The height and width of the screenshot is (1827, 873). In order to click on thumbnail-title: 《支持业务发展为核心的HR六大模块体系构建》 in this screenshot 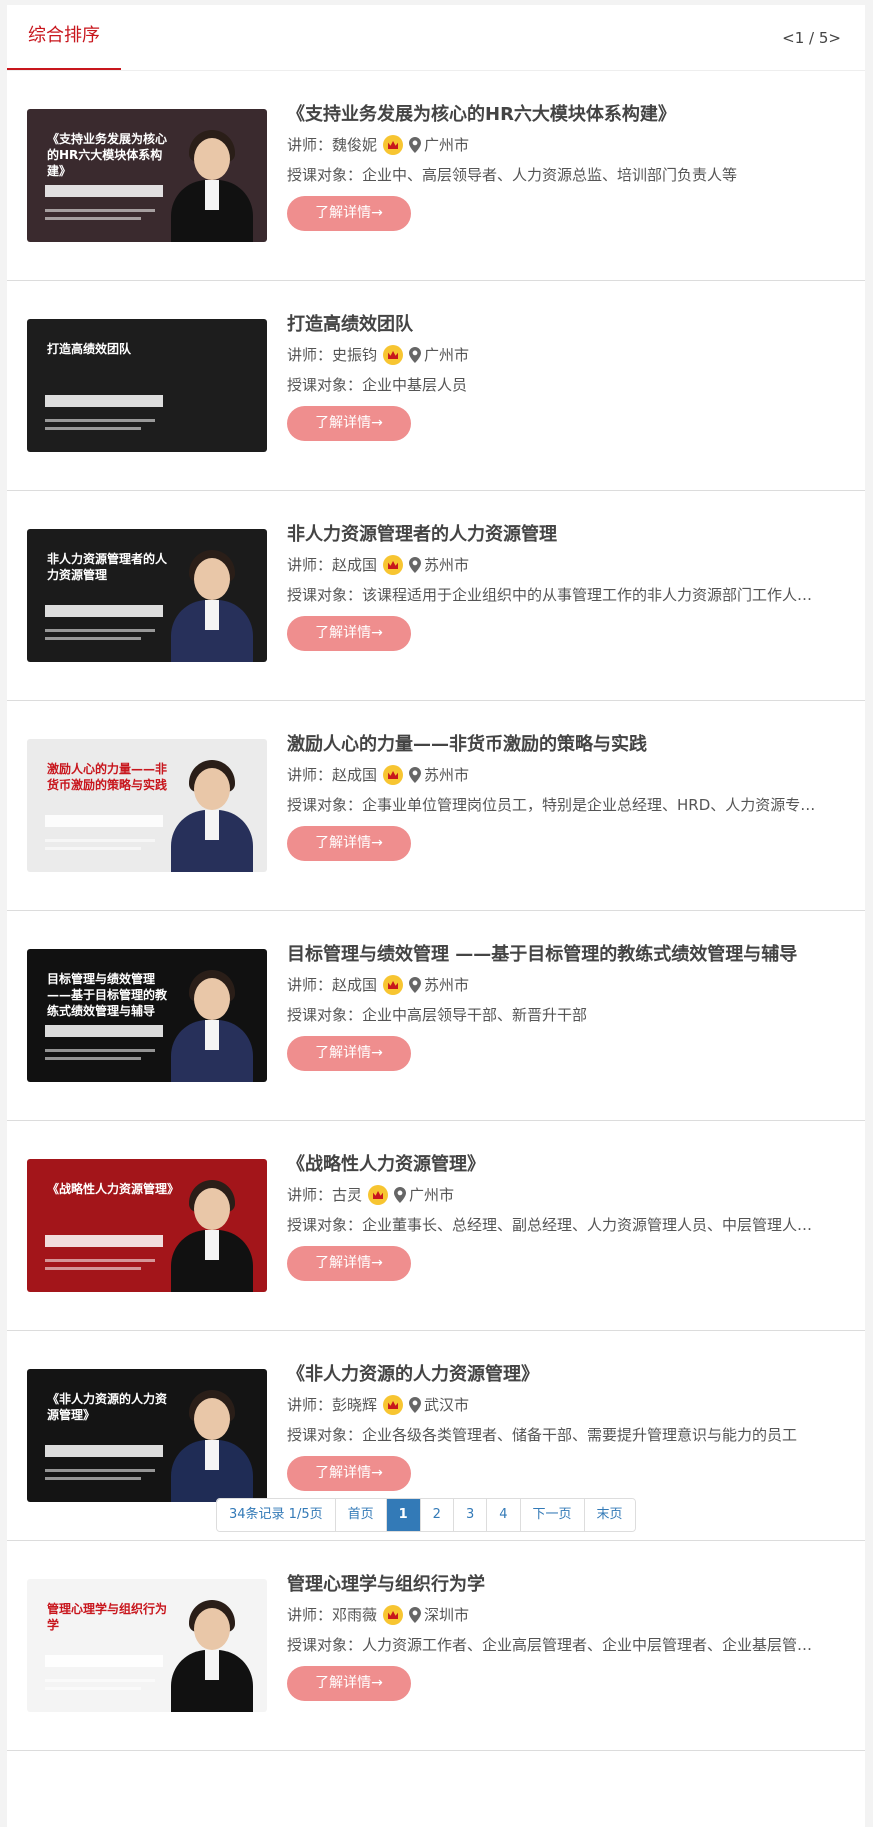, I will do `click(107, 155)`.